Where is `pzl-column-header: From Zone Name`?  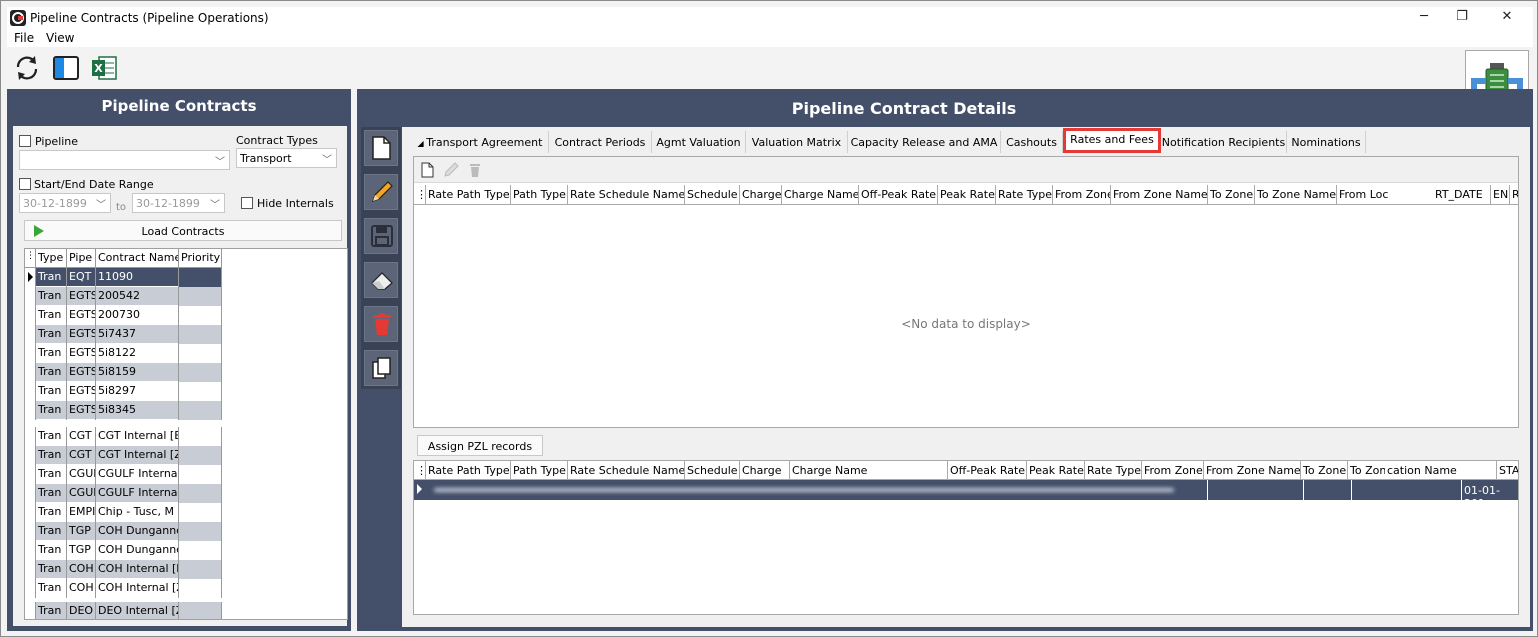
pzl-column-header: From Zone Name is located at coordinates (1252, 470).